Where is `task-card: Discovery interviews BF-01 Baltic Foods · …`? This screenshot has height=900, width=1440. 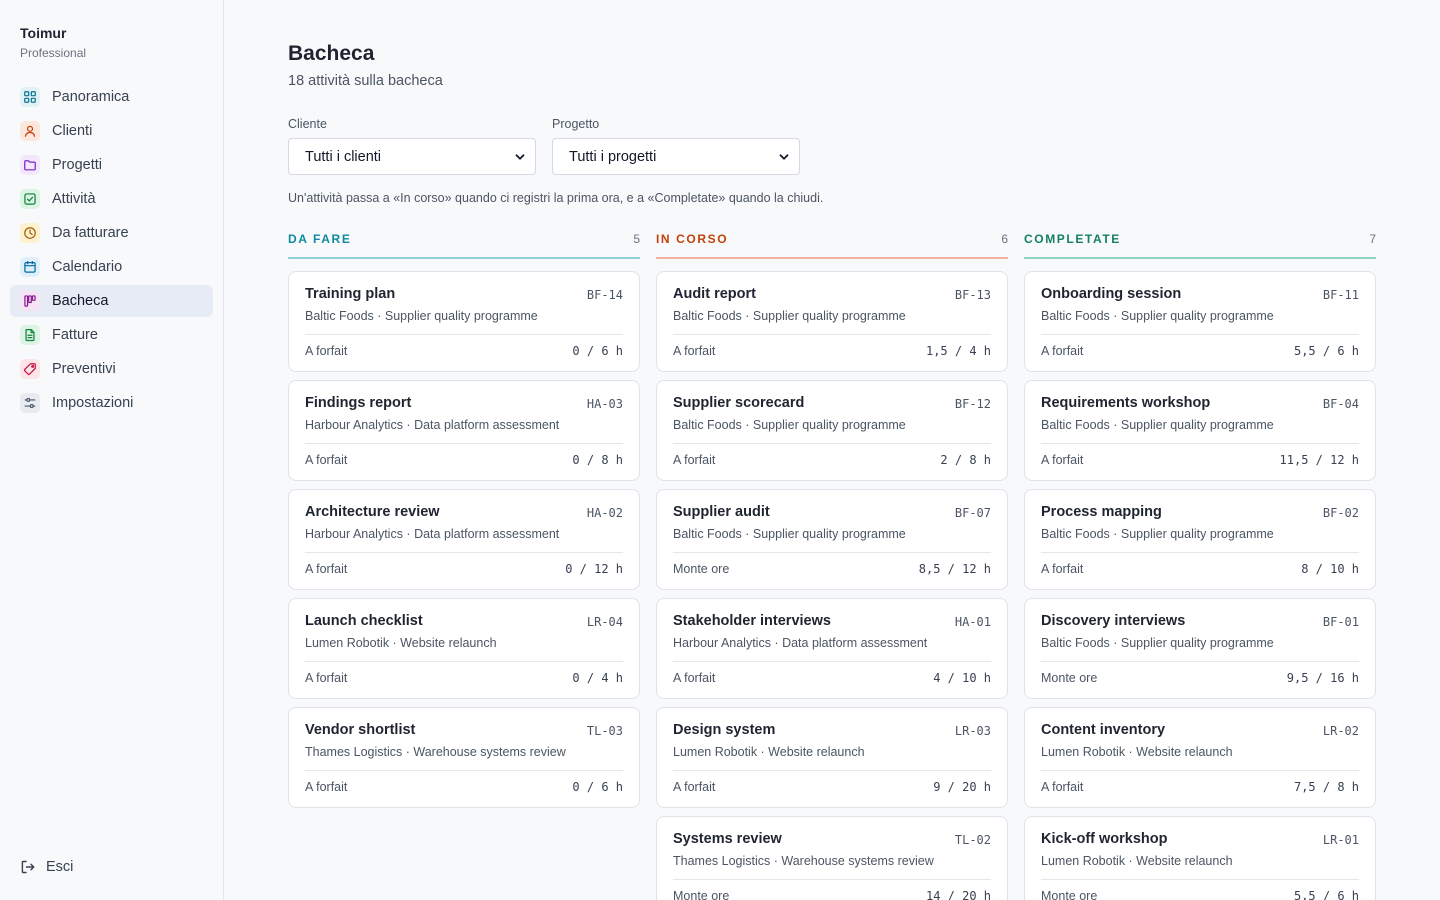 task-card: Discovery interviews BF-01 Baltic Foods · … is located at coordinates (1200, 648).